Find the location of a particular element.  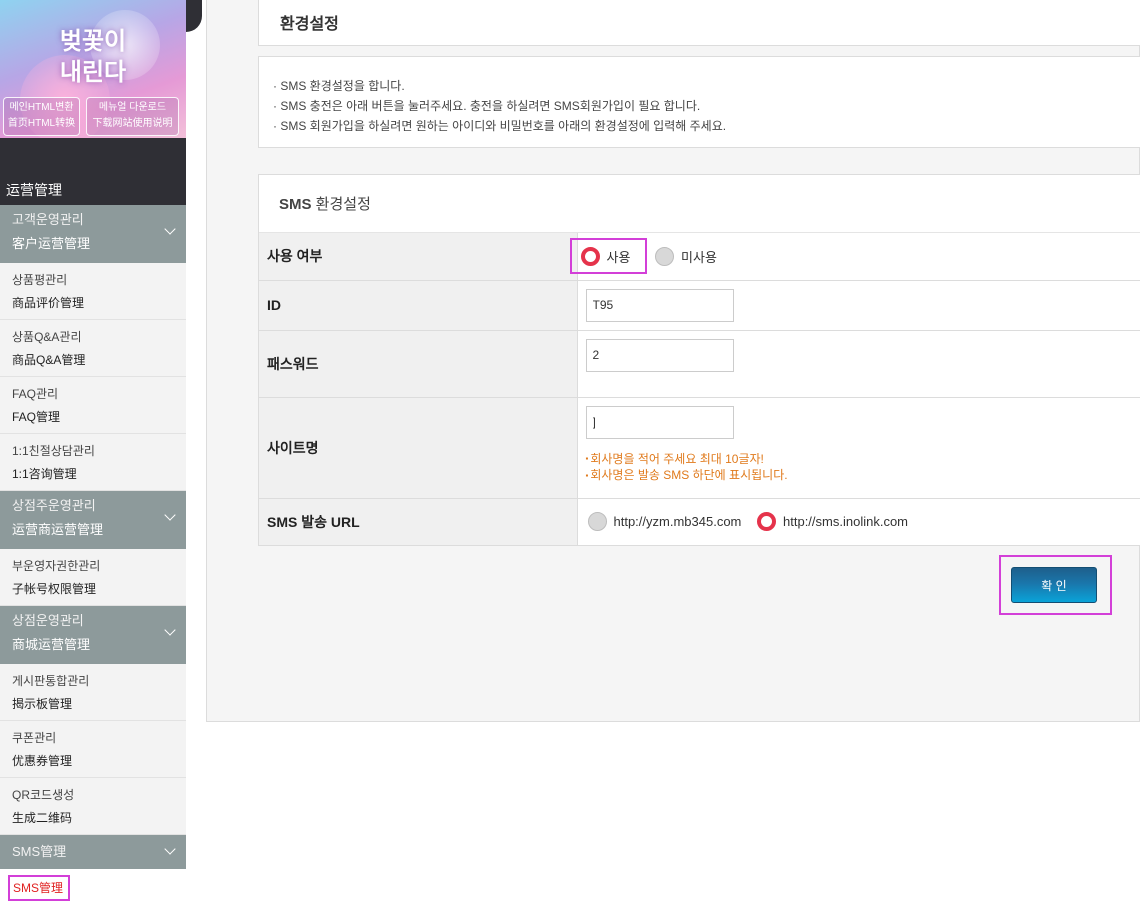

row-id: ID is located at coordinates (699, 305).